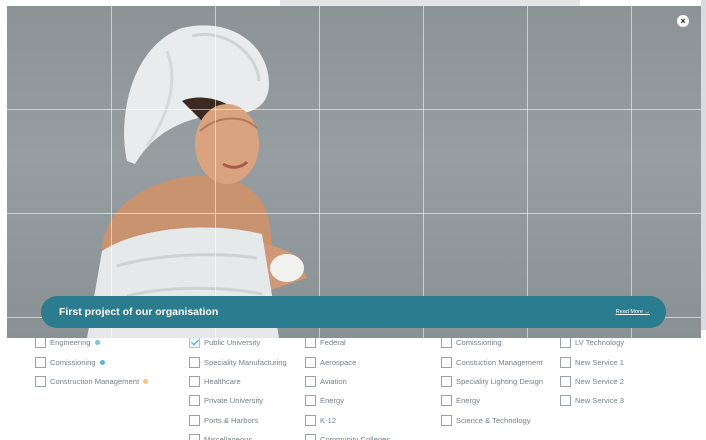 This screenshot has height=440, width=706. Describe the element at coordinates (633, 312) in the screenshot. I see `read-more-link: Read More →` at that location.